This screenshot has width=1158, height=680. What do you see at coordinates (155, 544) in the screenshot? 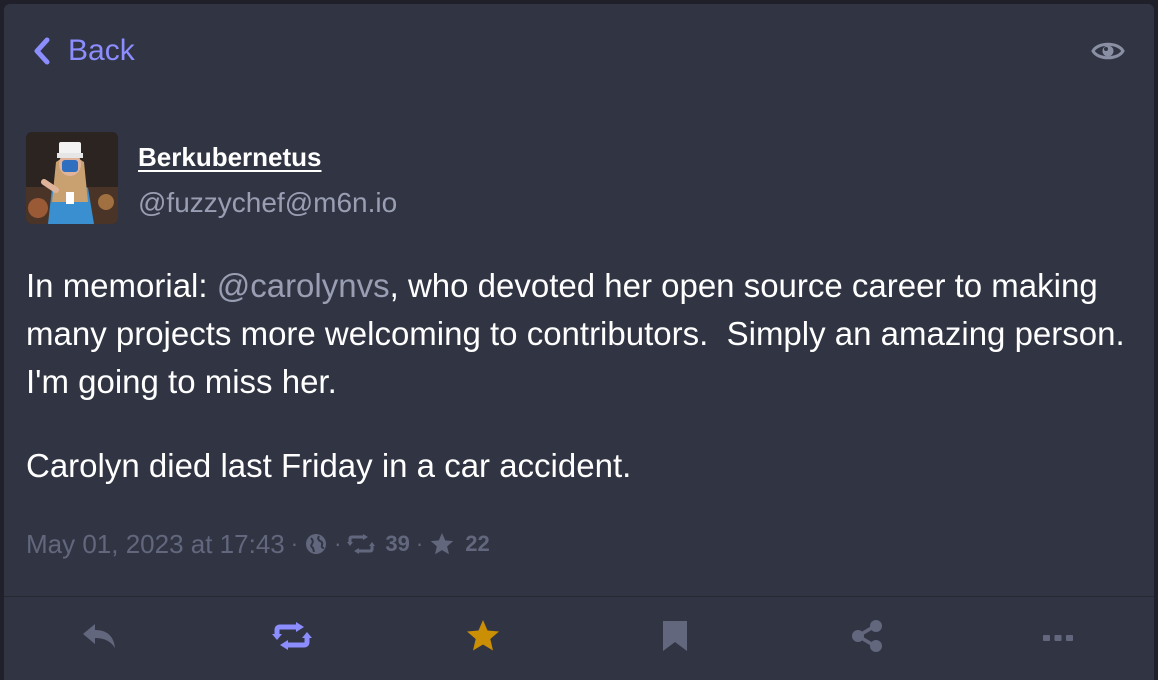
I see `status-timestamp: May 01, 2023 at 17:43` at bounding box center [155, 544].